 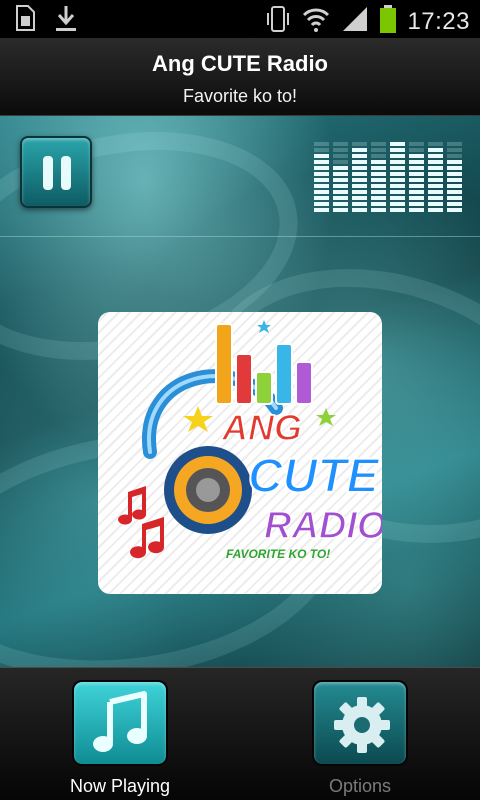 I want to click on battery-icon, so click(x=388, y=21).